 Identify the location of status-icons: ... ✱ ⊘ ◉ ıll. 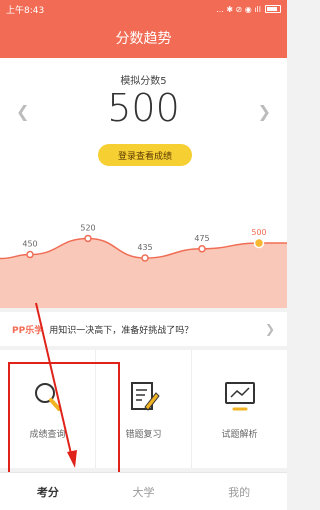
(248, 9).